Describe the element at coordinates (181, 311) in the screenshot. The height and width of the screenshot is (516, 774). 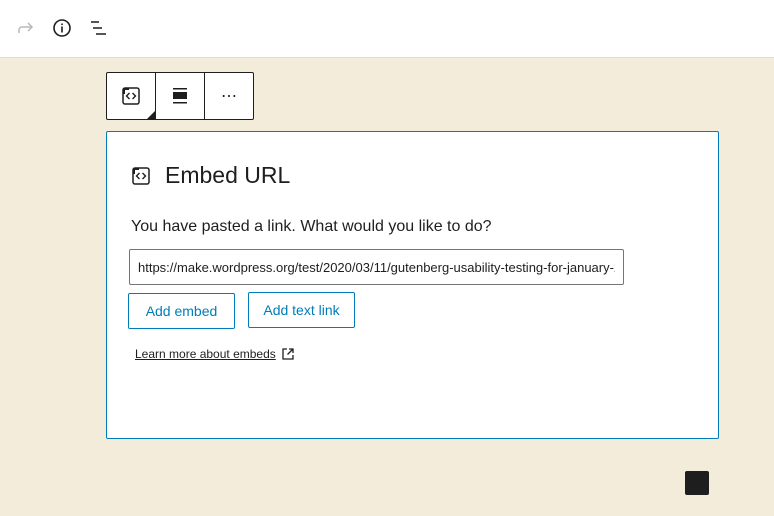
I see `add-embed-button: Add embed` at that location.